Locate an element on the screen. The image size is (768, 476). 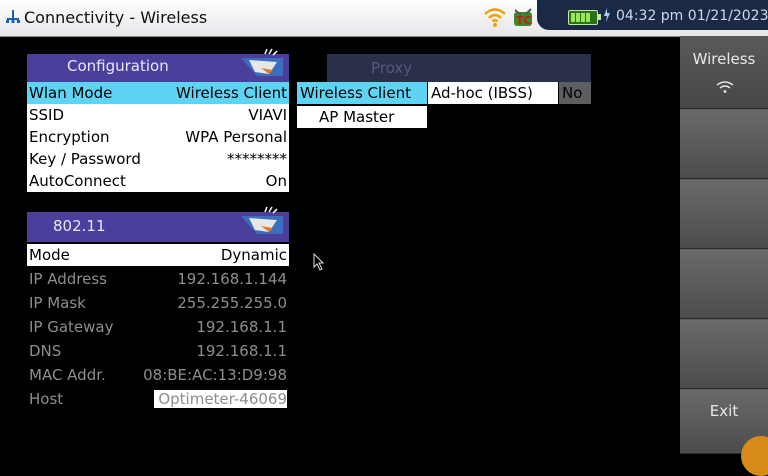
row-label: Mode is located at coordinates (49, 255).